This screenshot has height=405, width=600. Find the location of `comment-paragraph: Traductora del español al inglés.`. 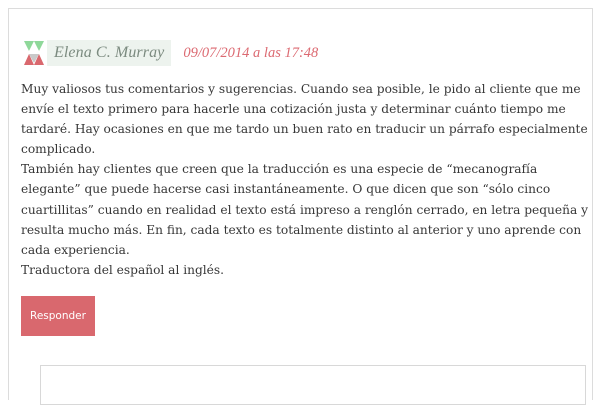

comment-paragraph: Traductora del español al inglés. is located at coordinates (123, 269).